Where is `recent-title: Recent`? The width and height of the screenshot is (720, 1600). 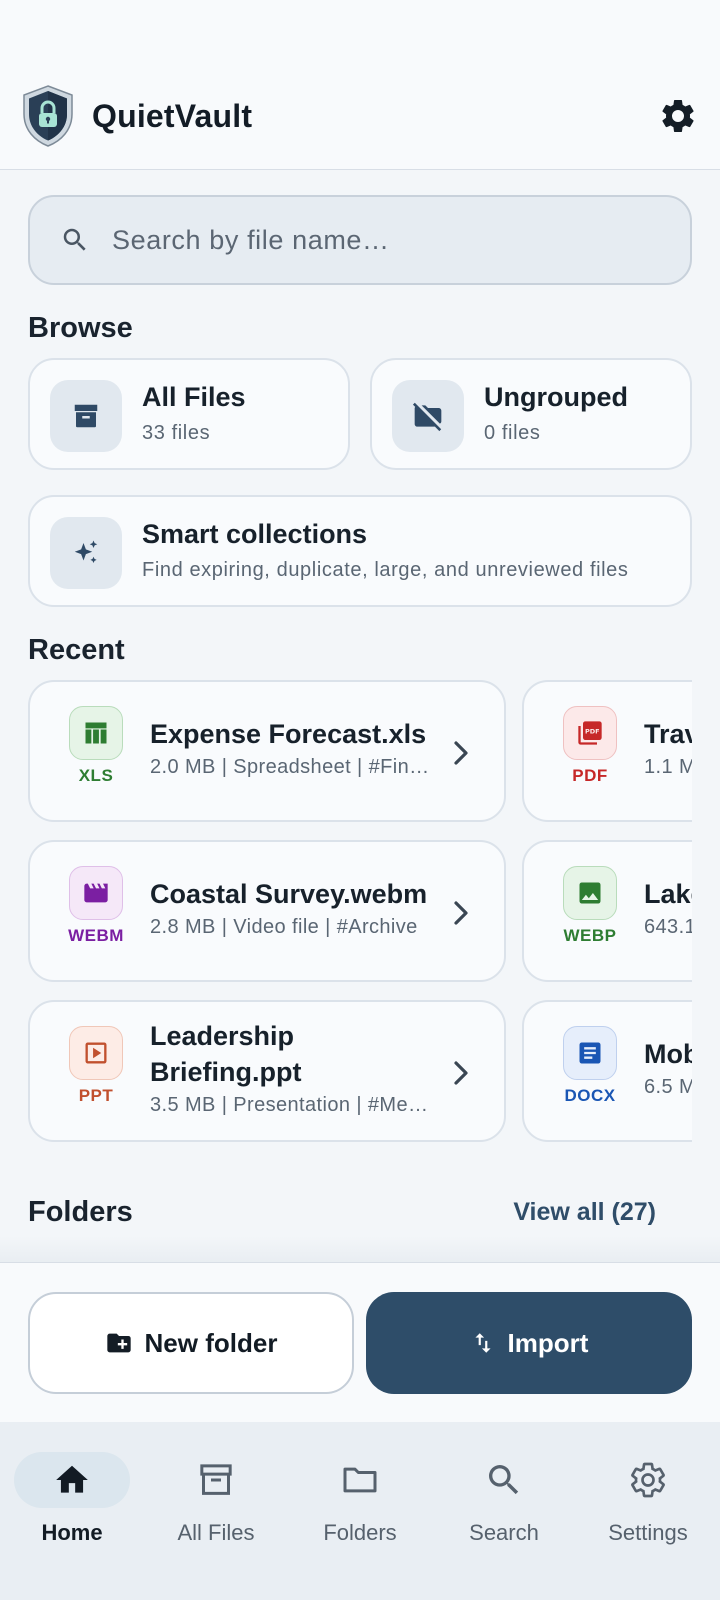 recent-title: Recent is located at coordinates (76, 650).